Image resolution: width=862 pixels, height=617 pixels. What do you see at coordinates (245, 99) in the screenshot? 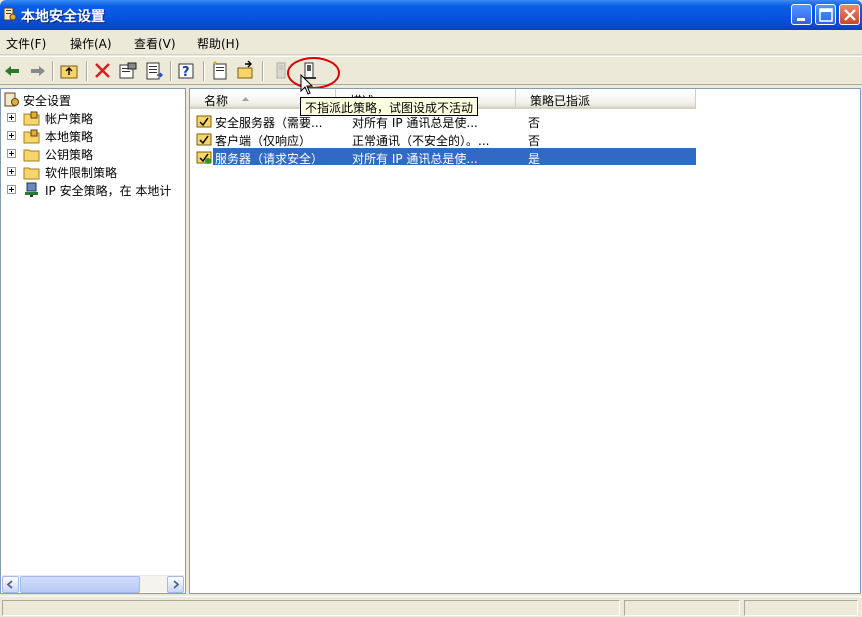
I see `sort-ascending-icon` at bounding box center [245, 99].